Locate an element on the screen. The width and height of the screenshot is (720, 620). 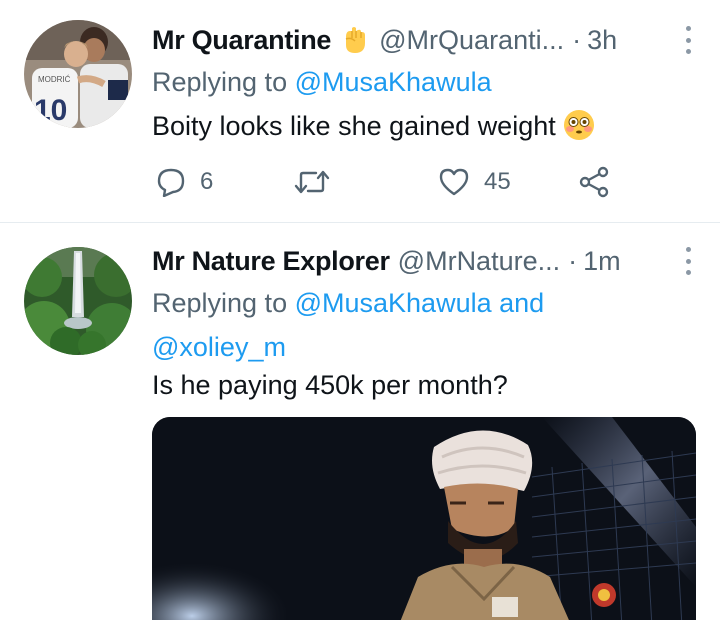
display-name: Mr Nature Explorer is located at coordinates (271, 261).